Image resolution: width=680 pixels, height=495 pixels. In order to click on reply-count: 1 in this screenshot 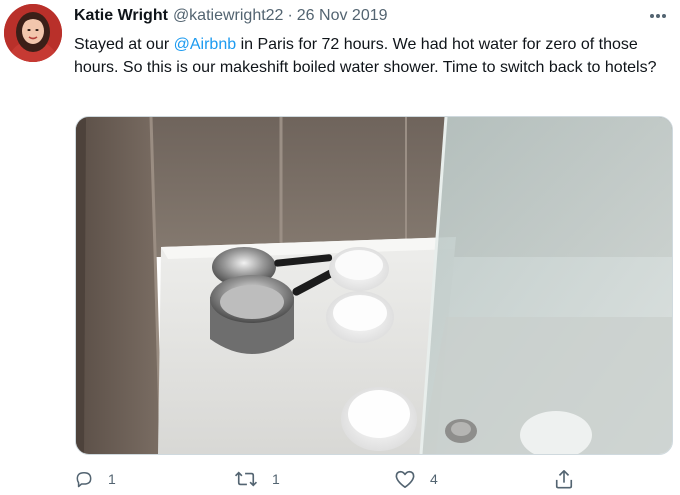, I will do `click(112, 479)`.